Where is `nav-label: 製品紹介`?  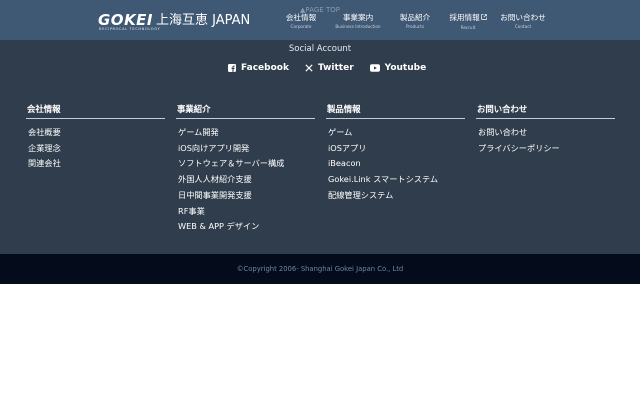 nav-label: 製品紹介 is located at coordinates (415, 17).